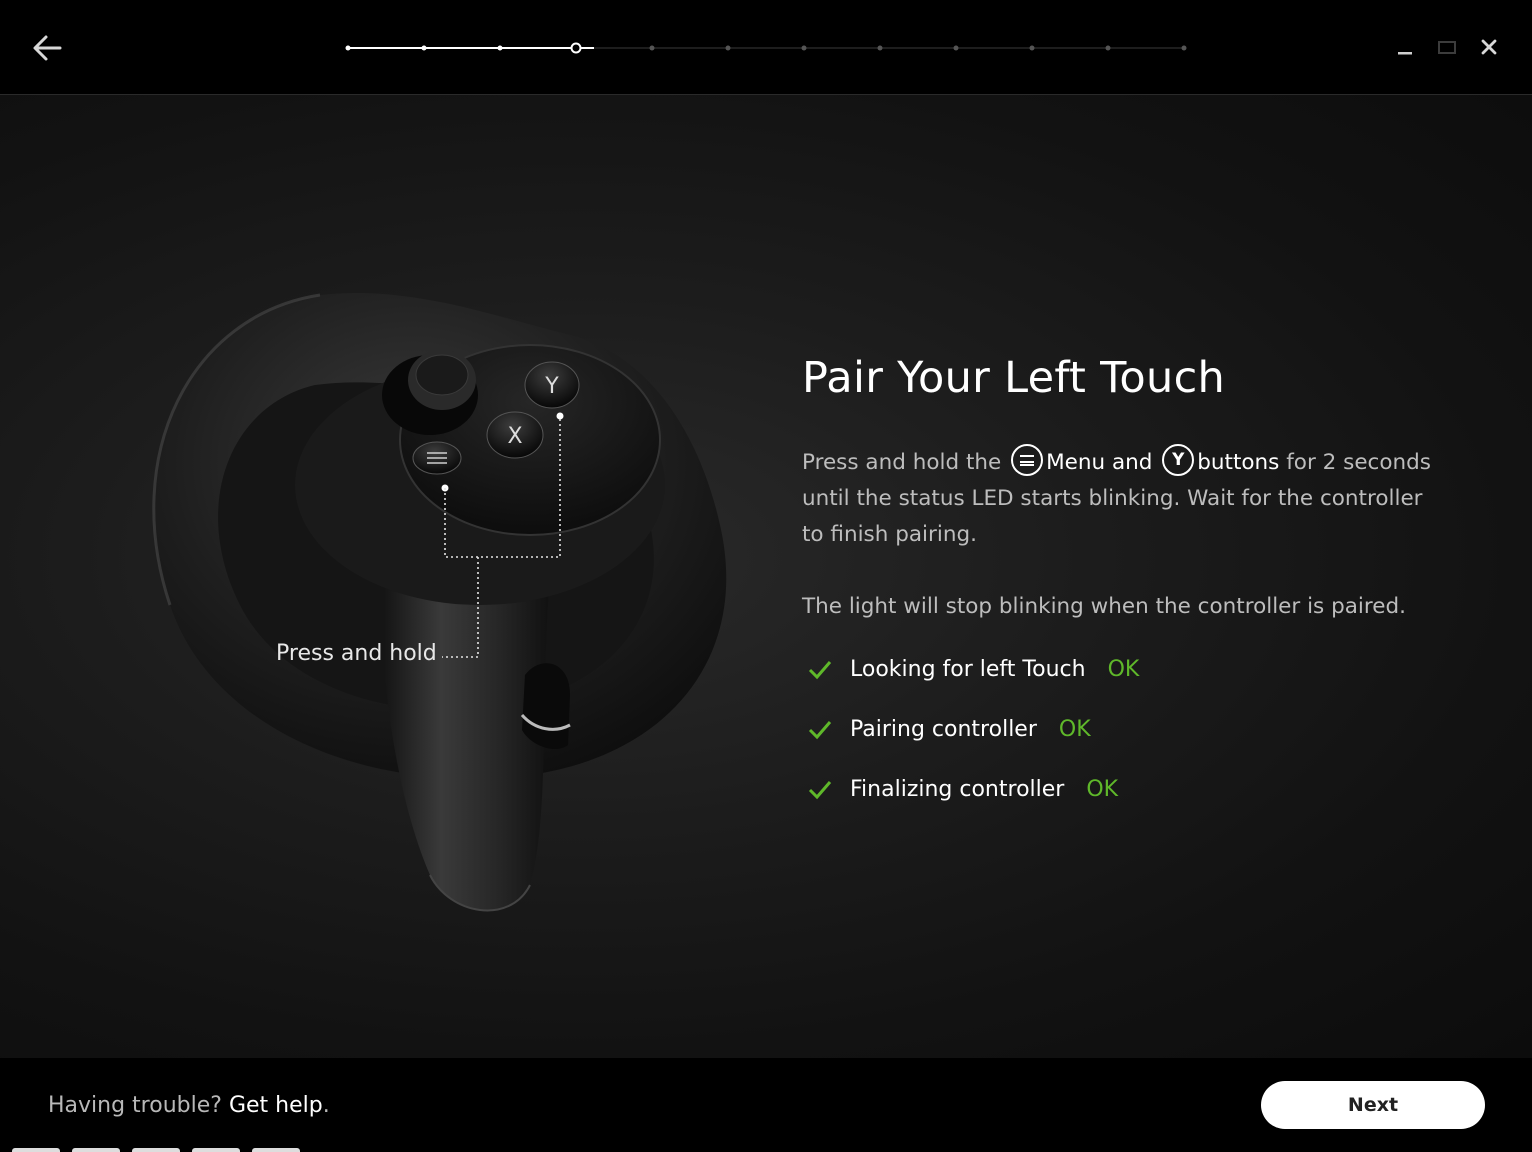 The height and width of the screenshot is (1152, 1532). I want to click on setup-progress-indicator, so click(766, 48).